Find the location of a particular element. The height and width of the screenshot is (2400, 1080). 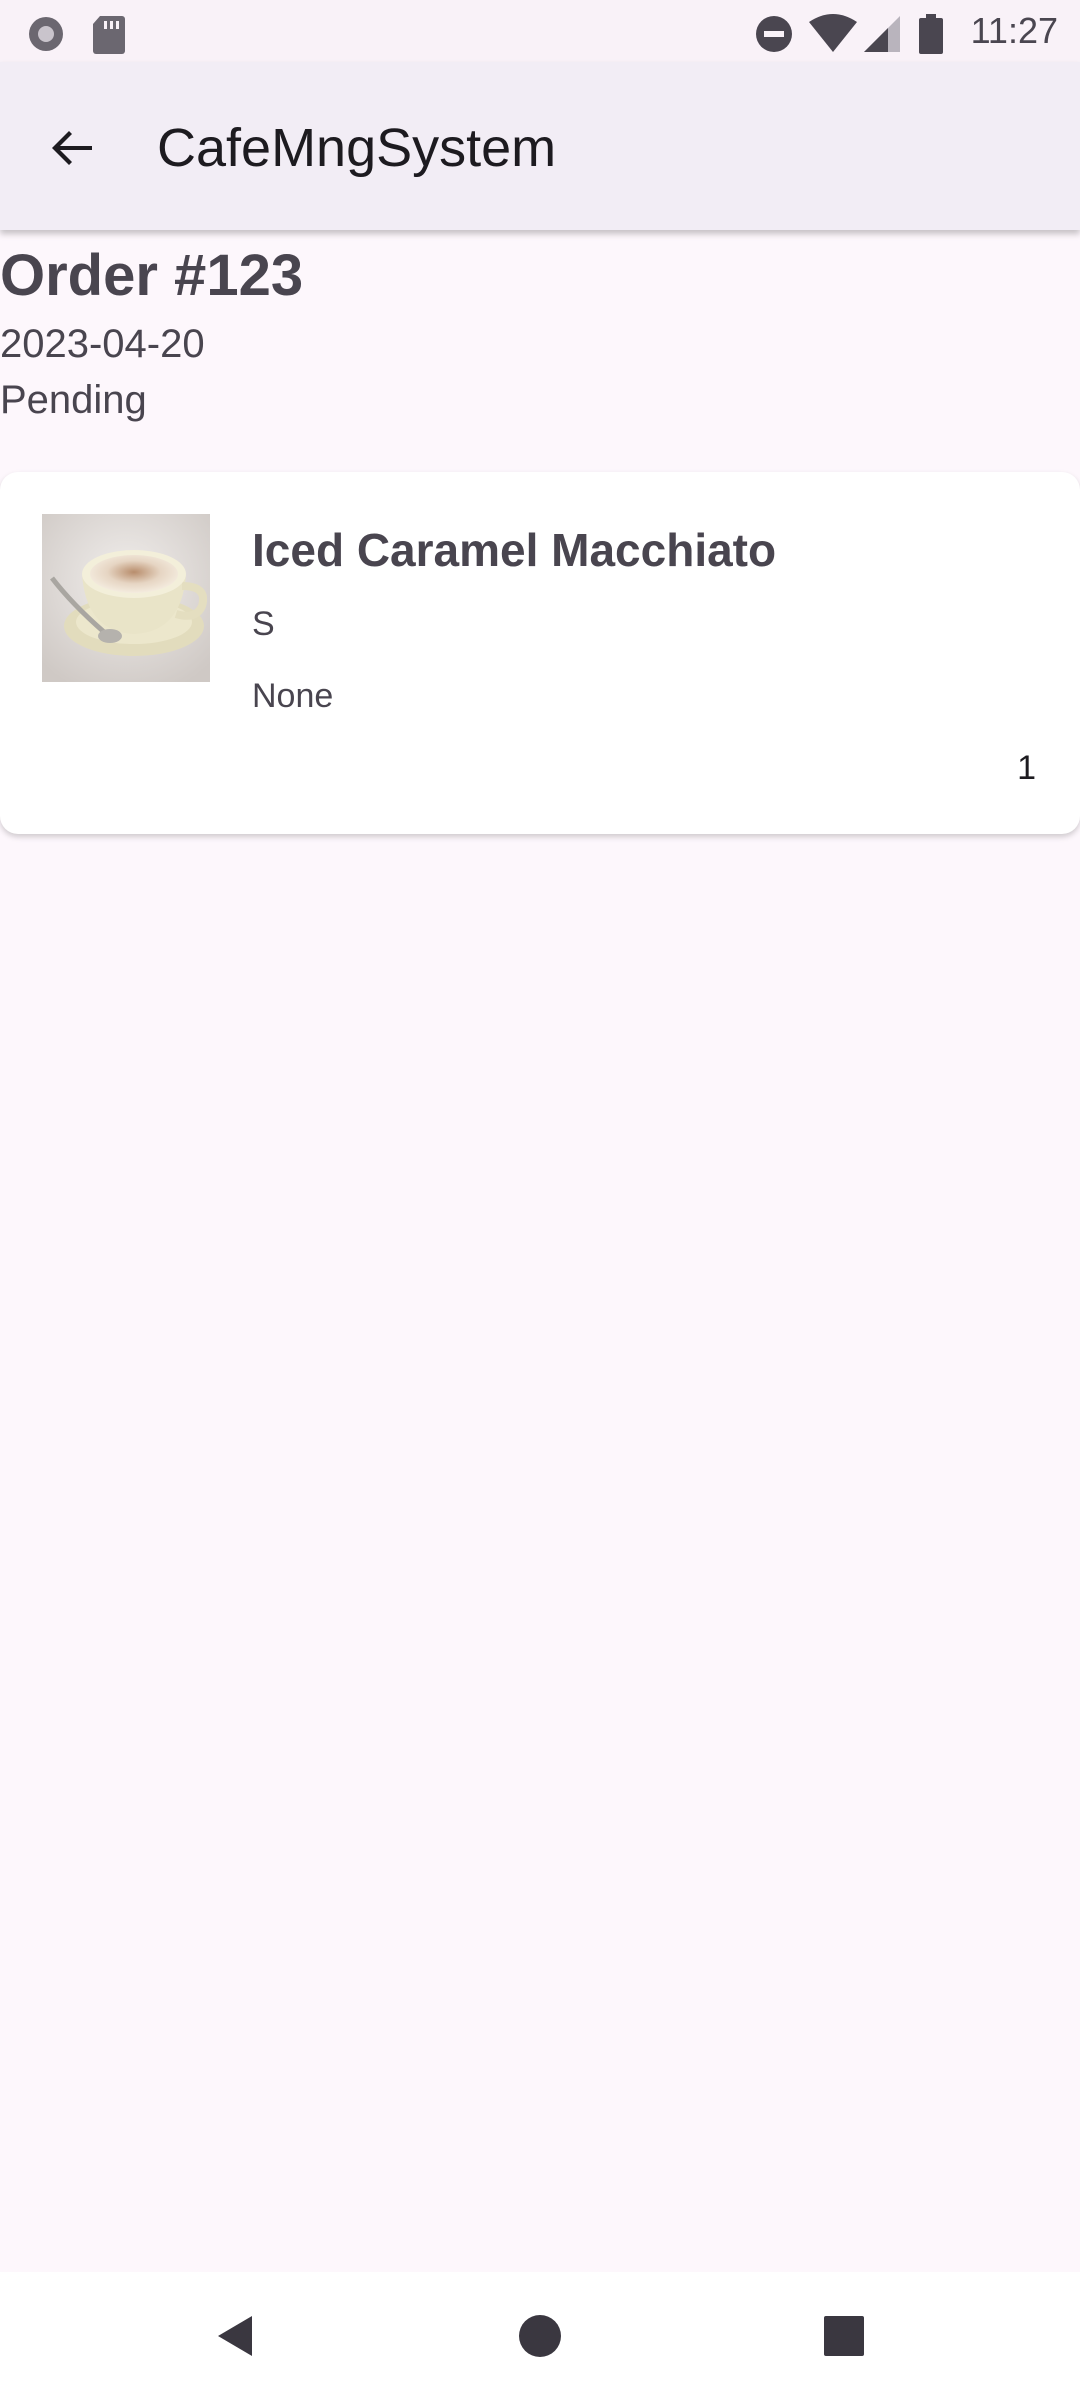

nav-back-button is located at coordinates (236, 2336).